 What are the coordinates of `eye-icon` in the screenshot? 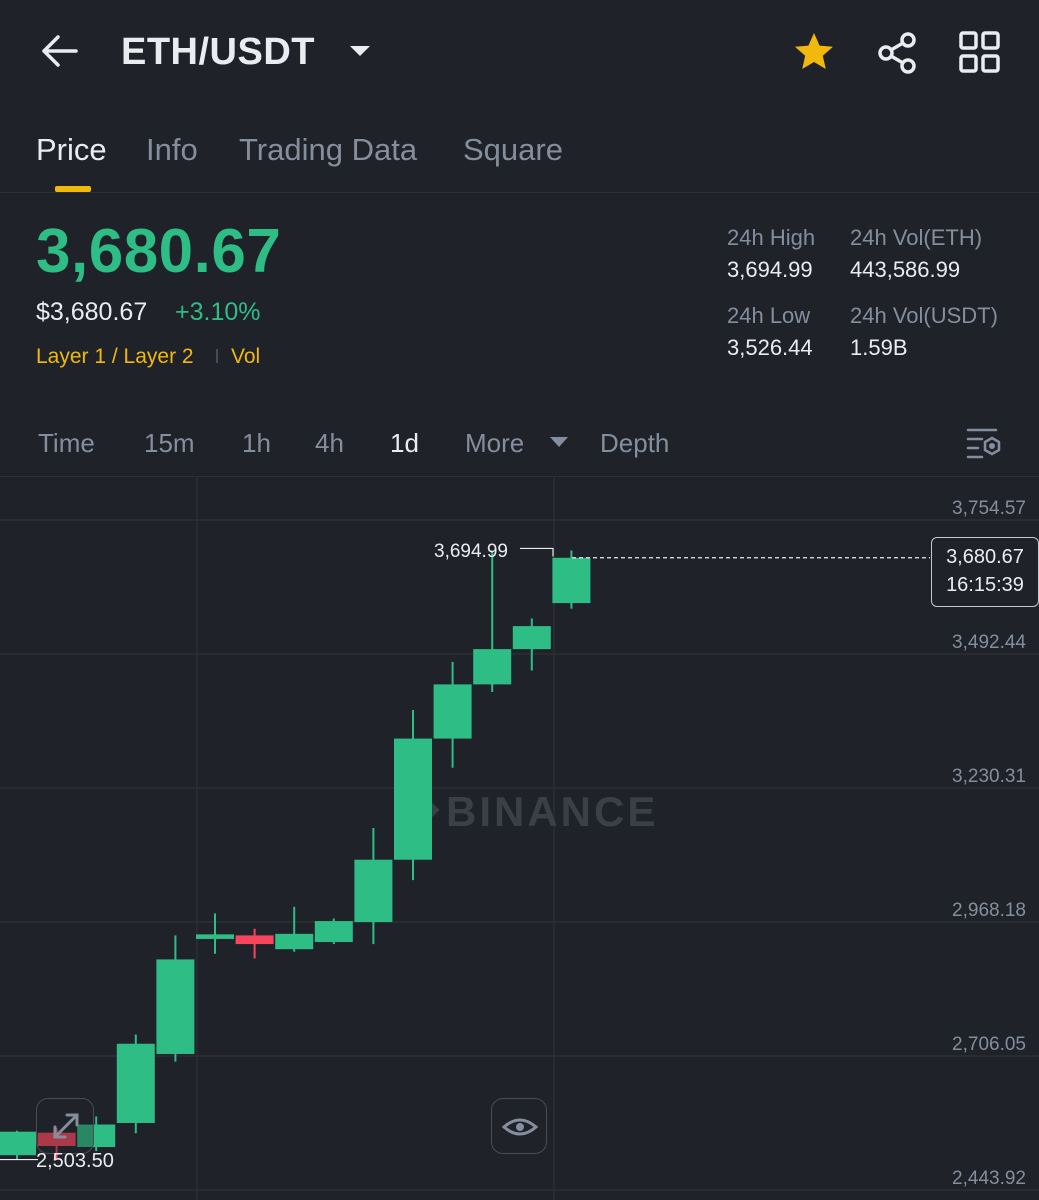 It's located at (520, 1127).